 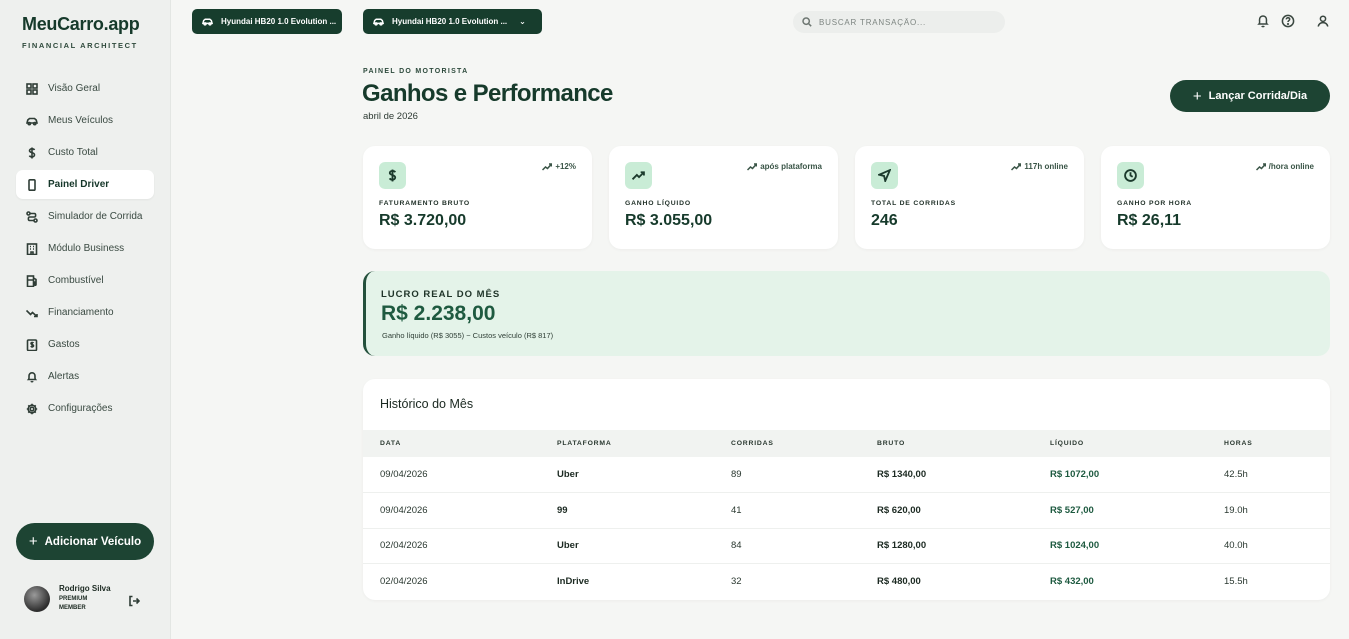 I want to click on sidebar-item-financiamento: Financiamento, so click(x=85, y=312).